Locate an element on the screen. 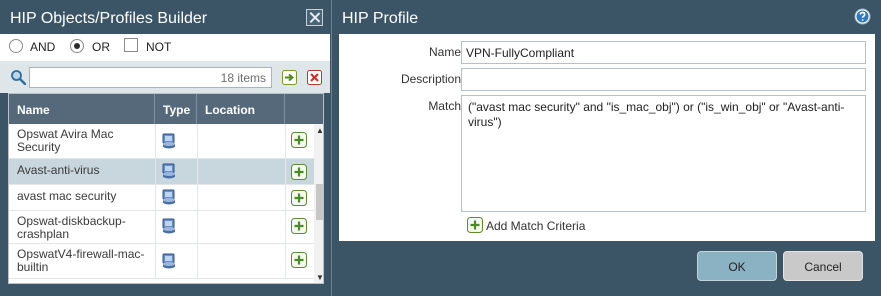 Image resolution: width=881 pixels, height=296 pixels. or-radio is located at coordinates (77, 46).